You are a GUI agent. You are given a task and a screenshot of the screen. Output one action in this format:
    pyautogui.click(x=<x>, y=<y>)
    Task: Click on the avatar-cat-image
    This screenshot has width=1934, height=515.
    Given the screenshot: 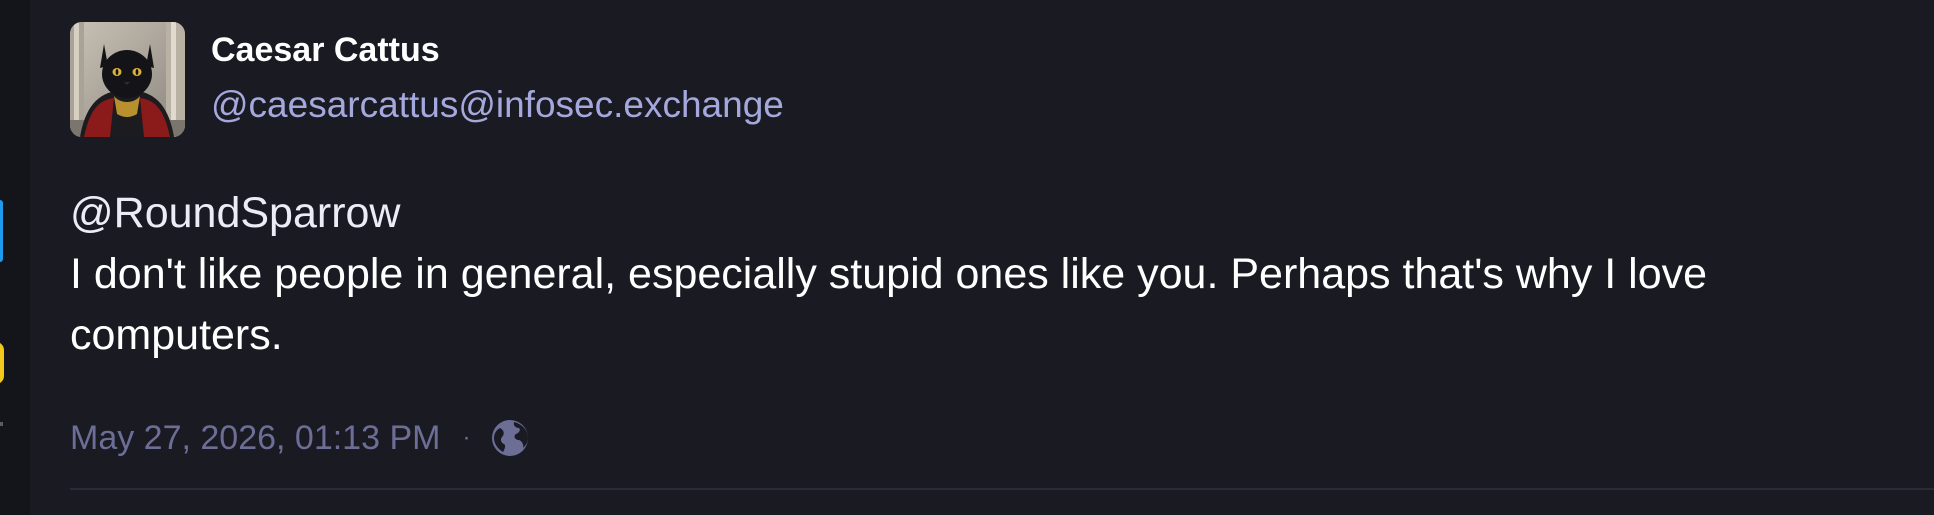 What is the action you would take?
    pyautogui.click(x=127, y=79)
    